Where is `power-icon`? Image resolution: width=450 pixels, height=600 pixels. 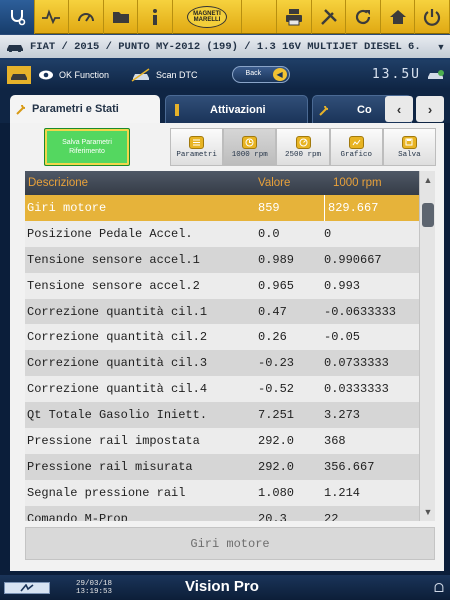 power-icon is located at coordinates (432, 17).